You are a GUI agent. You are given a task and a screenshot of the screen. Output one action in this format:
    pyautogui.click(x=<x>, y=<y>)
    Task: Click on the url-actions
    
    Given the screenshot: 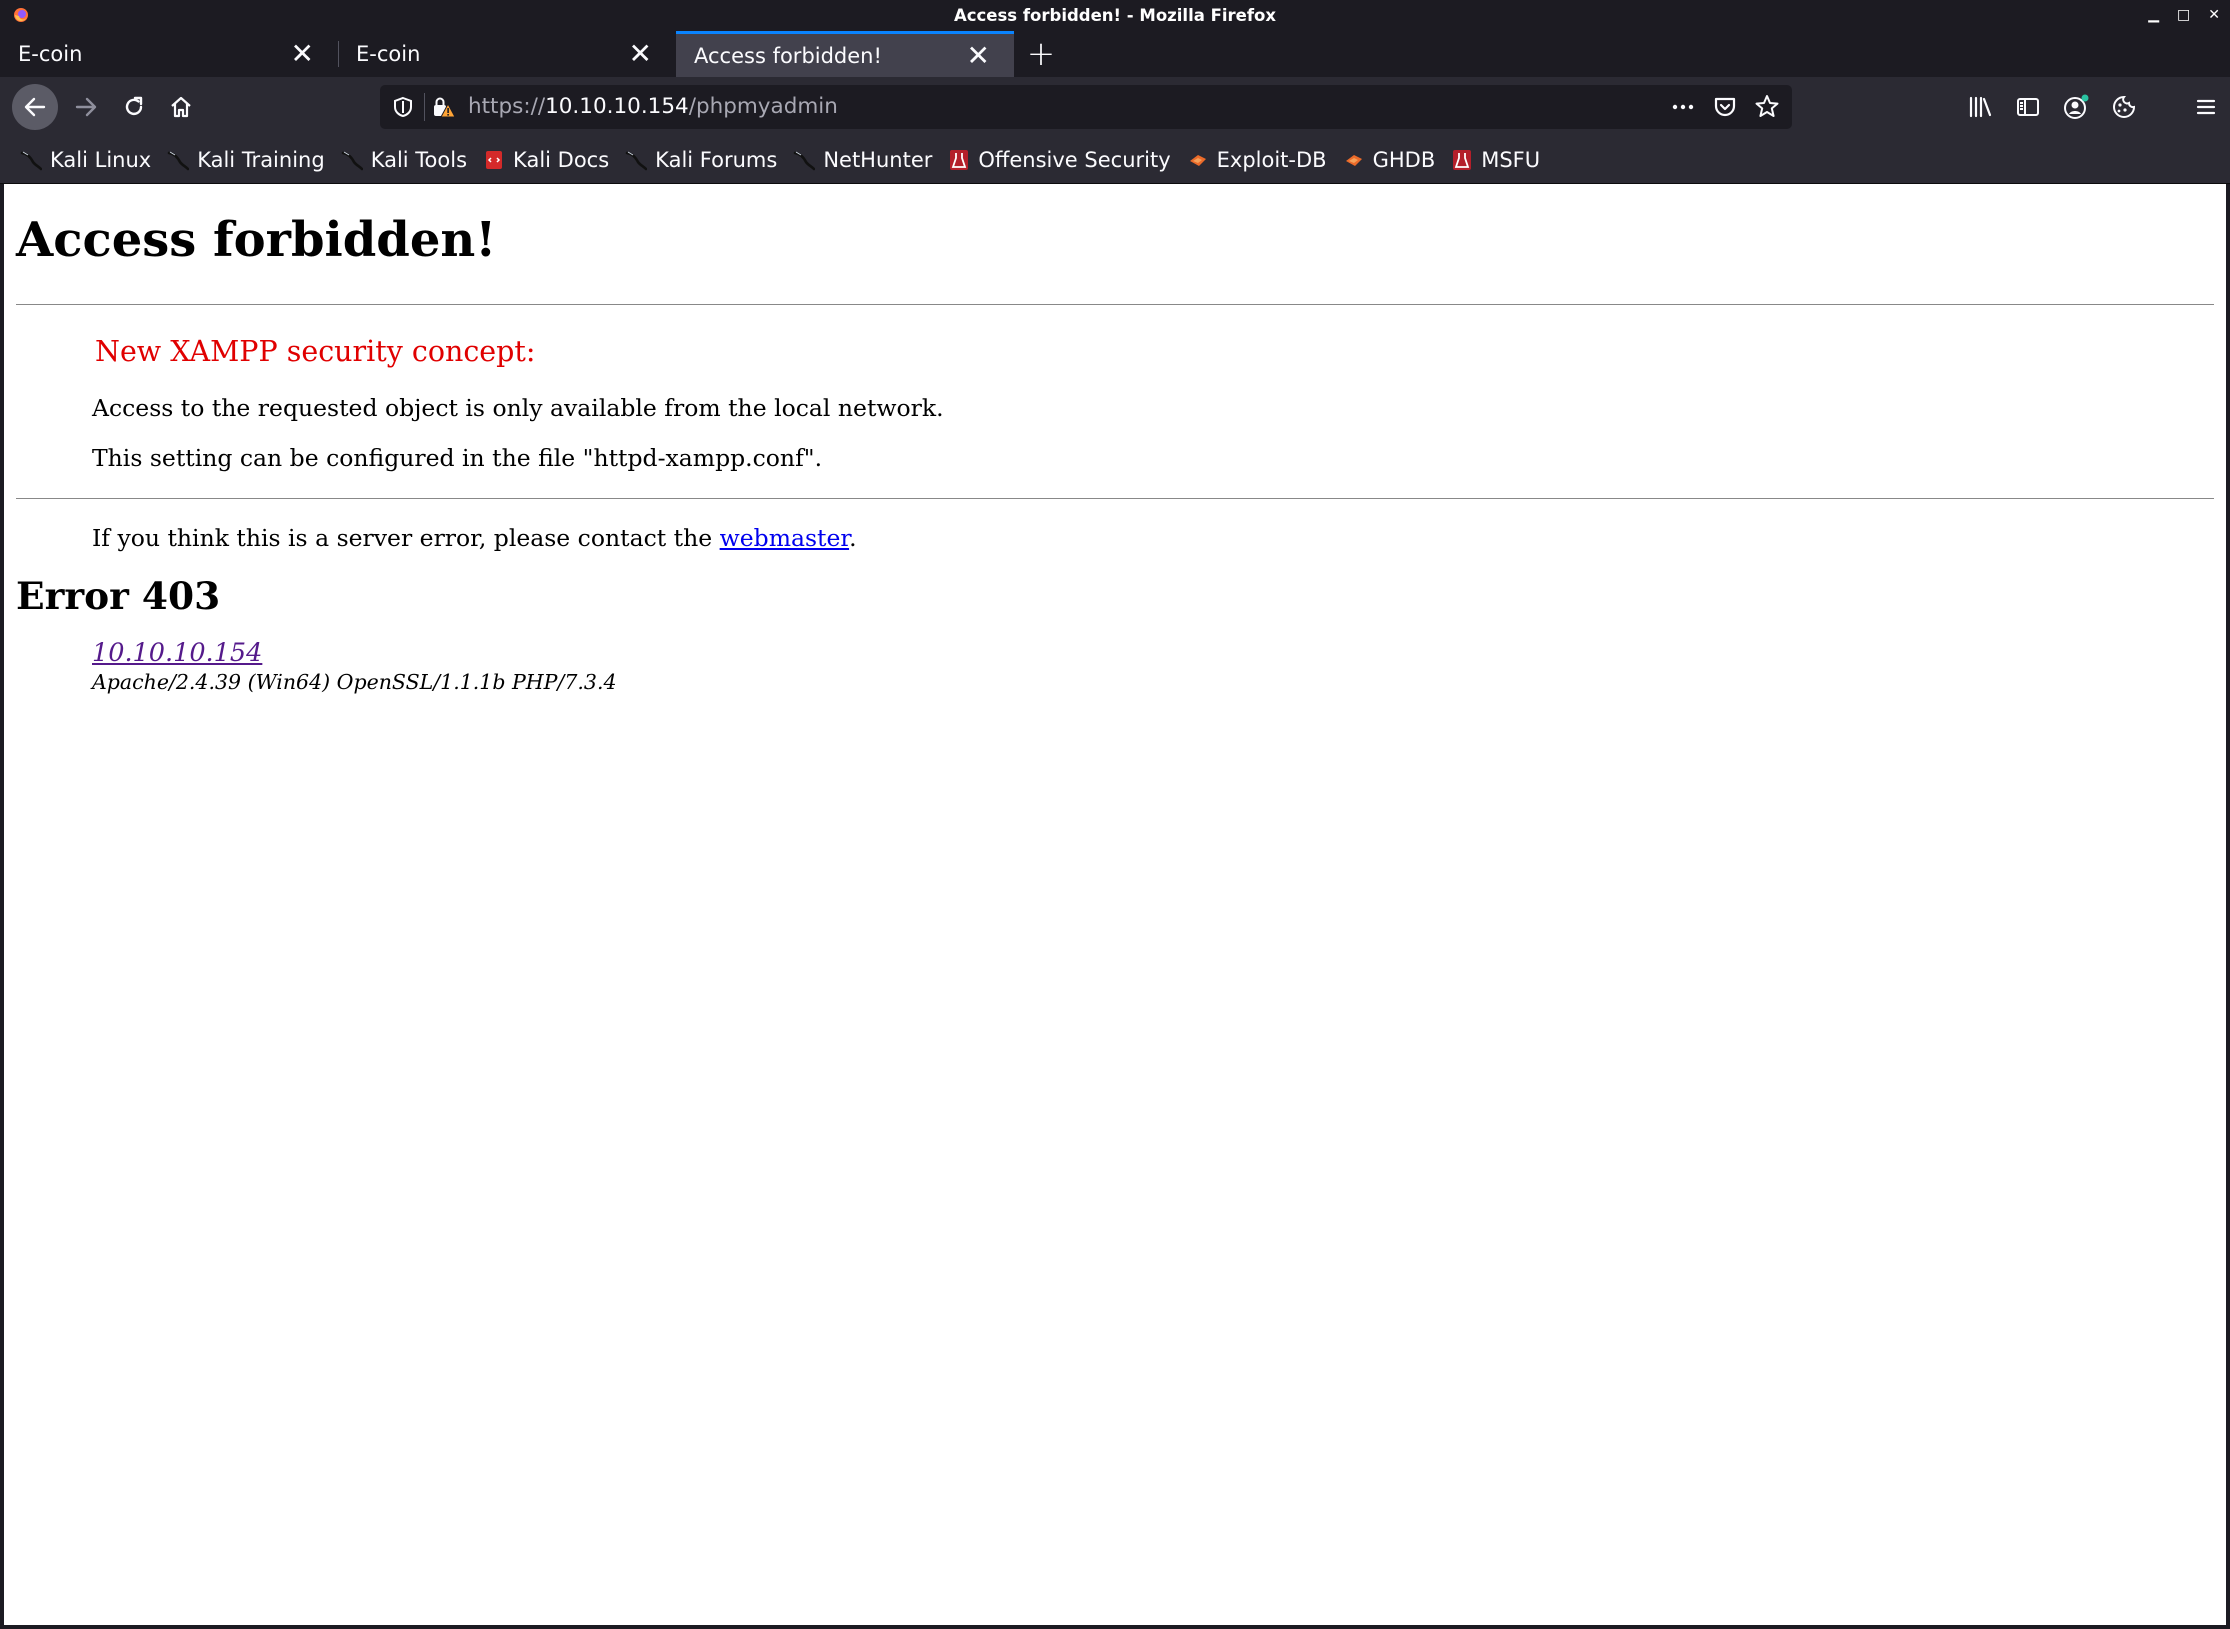 What is the action you would take?
    pyautogui.click(x=1725, y=107)
    